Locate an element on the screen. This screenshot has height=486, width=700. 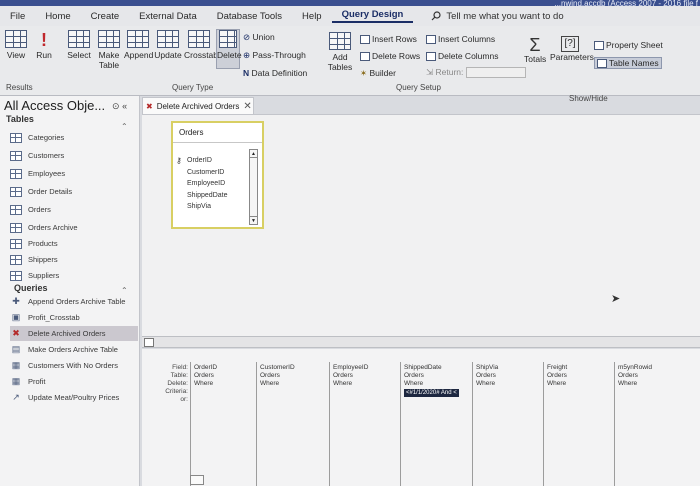
table-icon is located at coordinates (16, 191).